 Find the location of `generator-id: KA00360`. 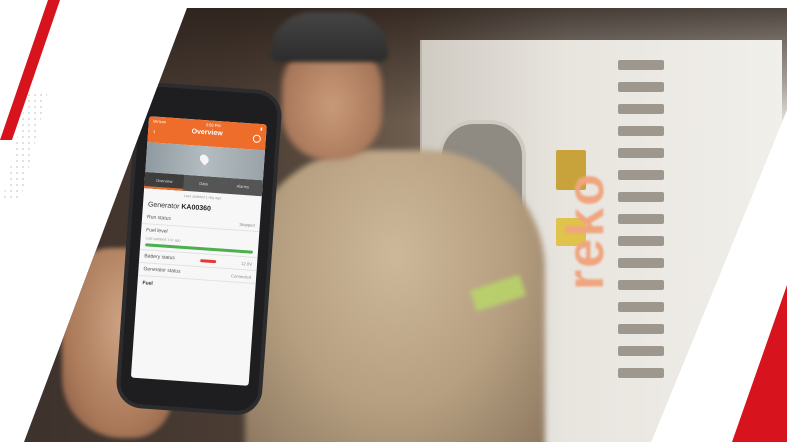

generator-id: KA00360 is located at coordinates (196, 208).